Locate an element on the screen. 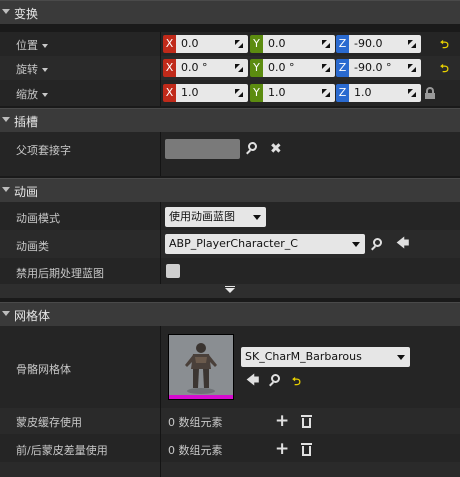  clear-icon: ✖ is located at coordinates (277, 149).